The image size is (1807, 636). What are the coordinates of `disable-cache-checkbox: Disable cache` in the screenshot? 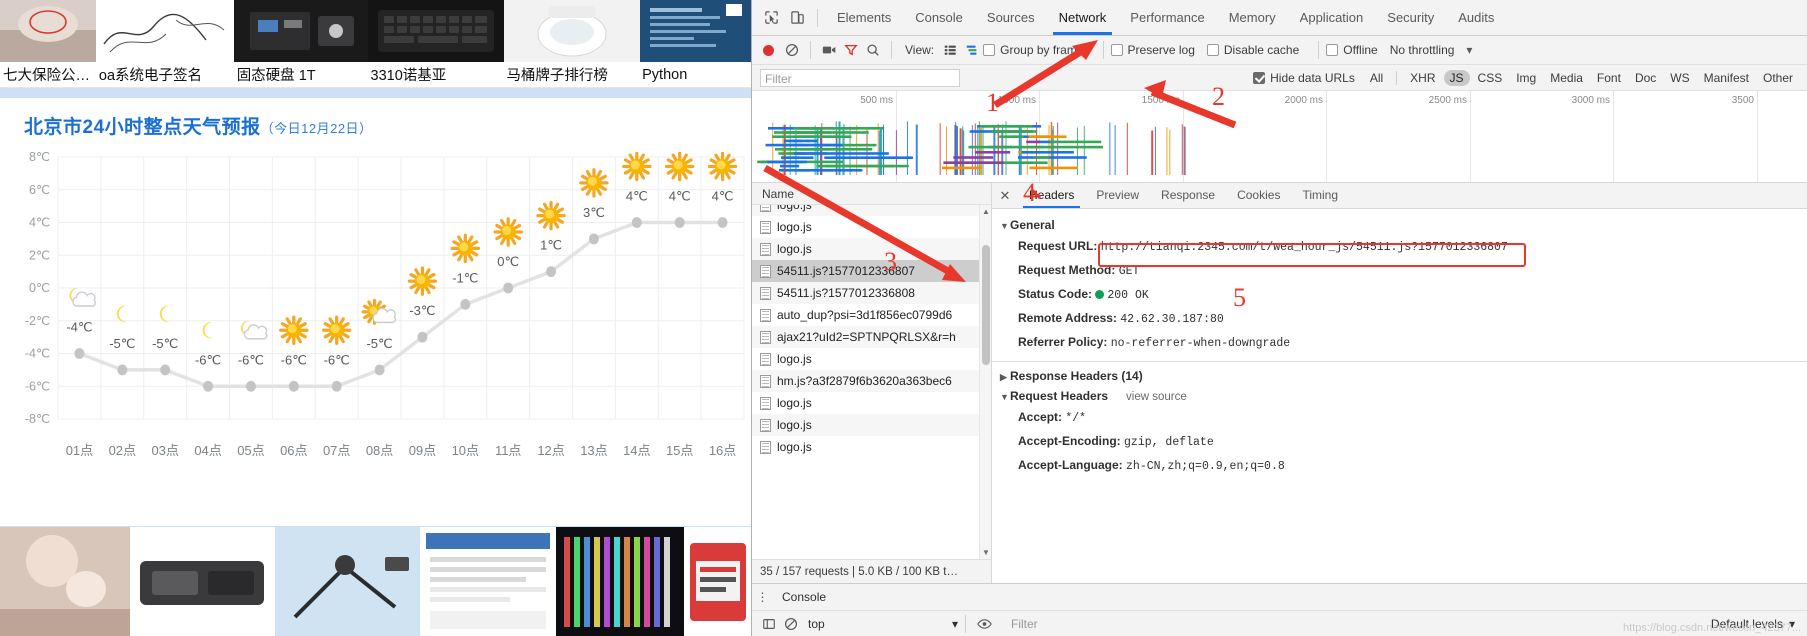 It's located at (1252, 50).